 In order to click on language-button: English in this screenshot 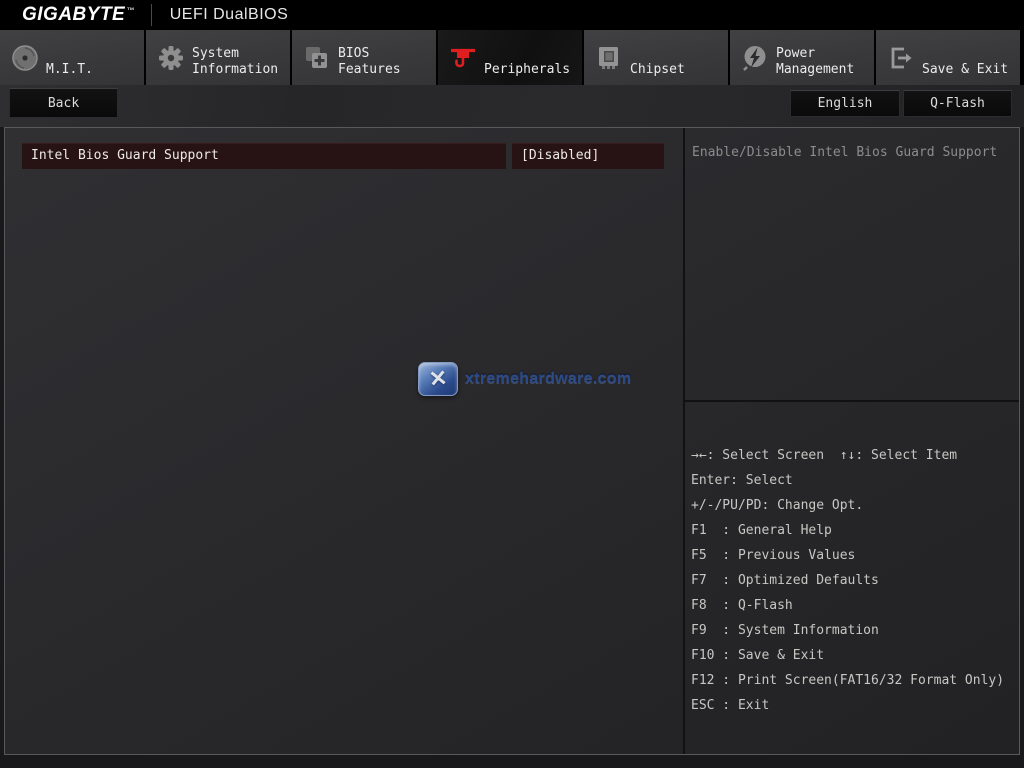, I will do `click(845, 103)`.